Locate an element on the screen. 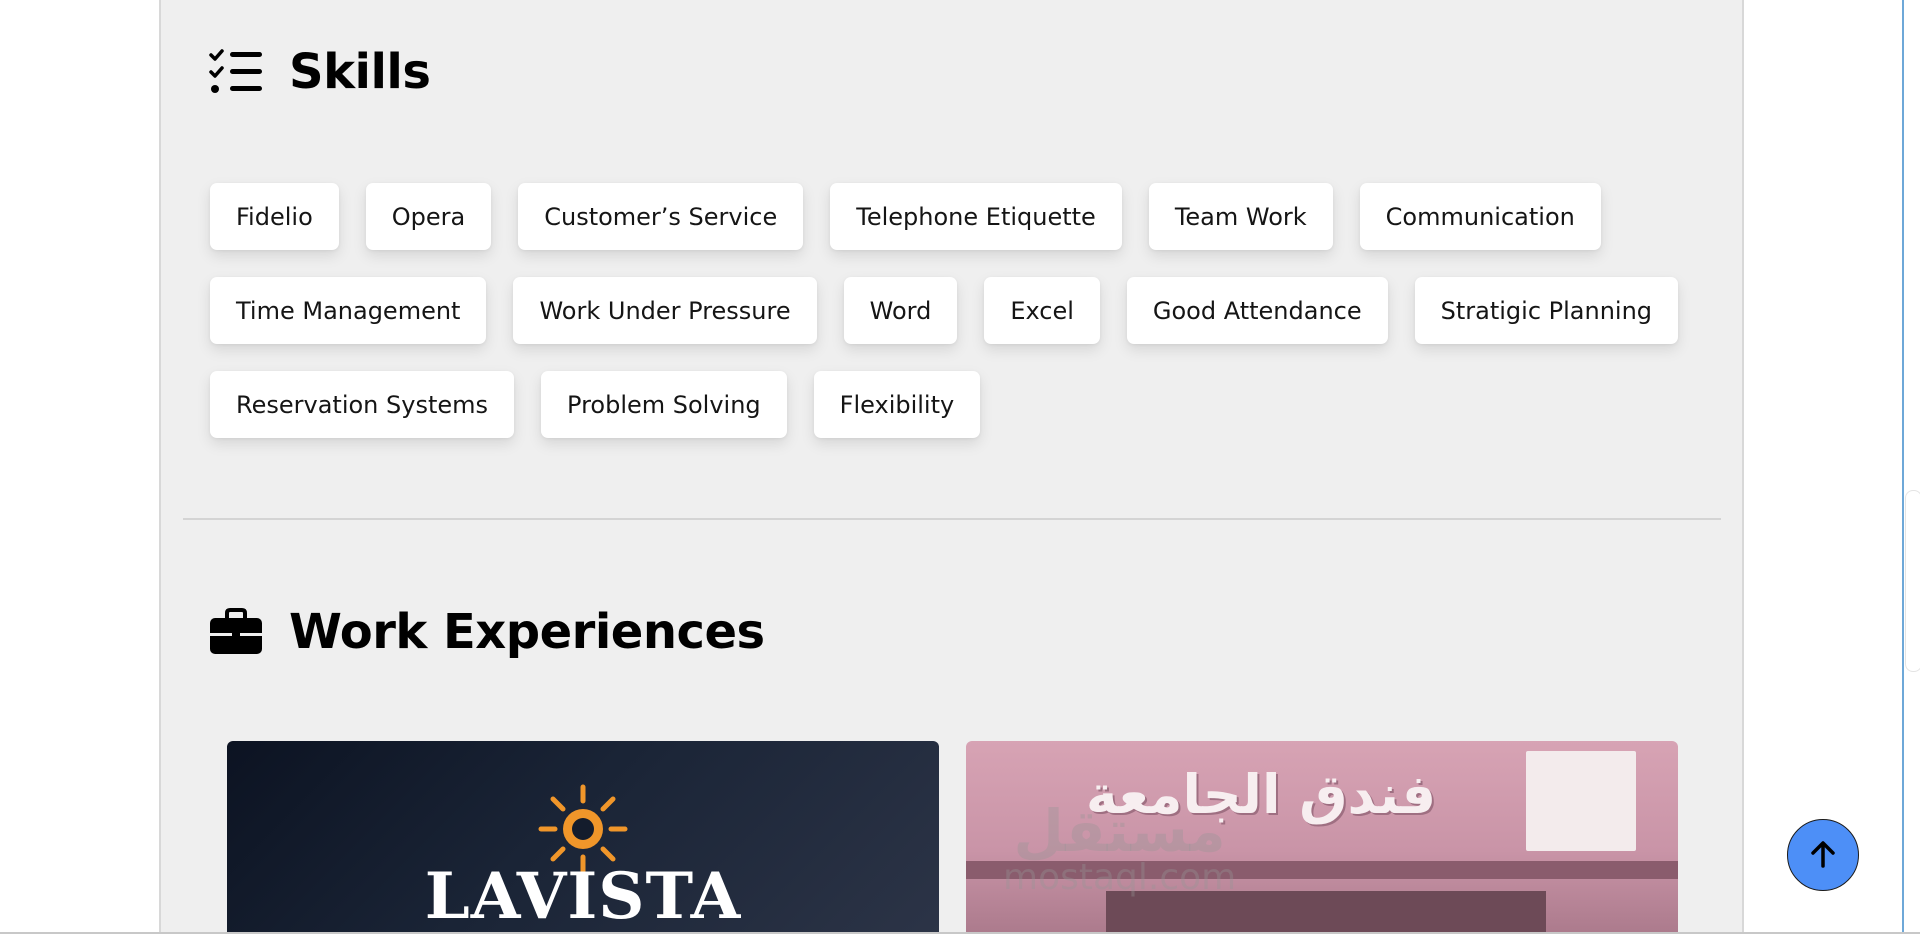  scroll-to-top-button is located at coordinates (1823, 855).